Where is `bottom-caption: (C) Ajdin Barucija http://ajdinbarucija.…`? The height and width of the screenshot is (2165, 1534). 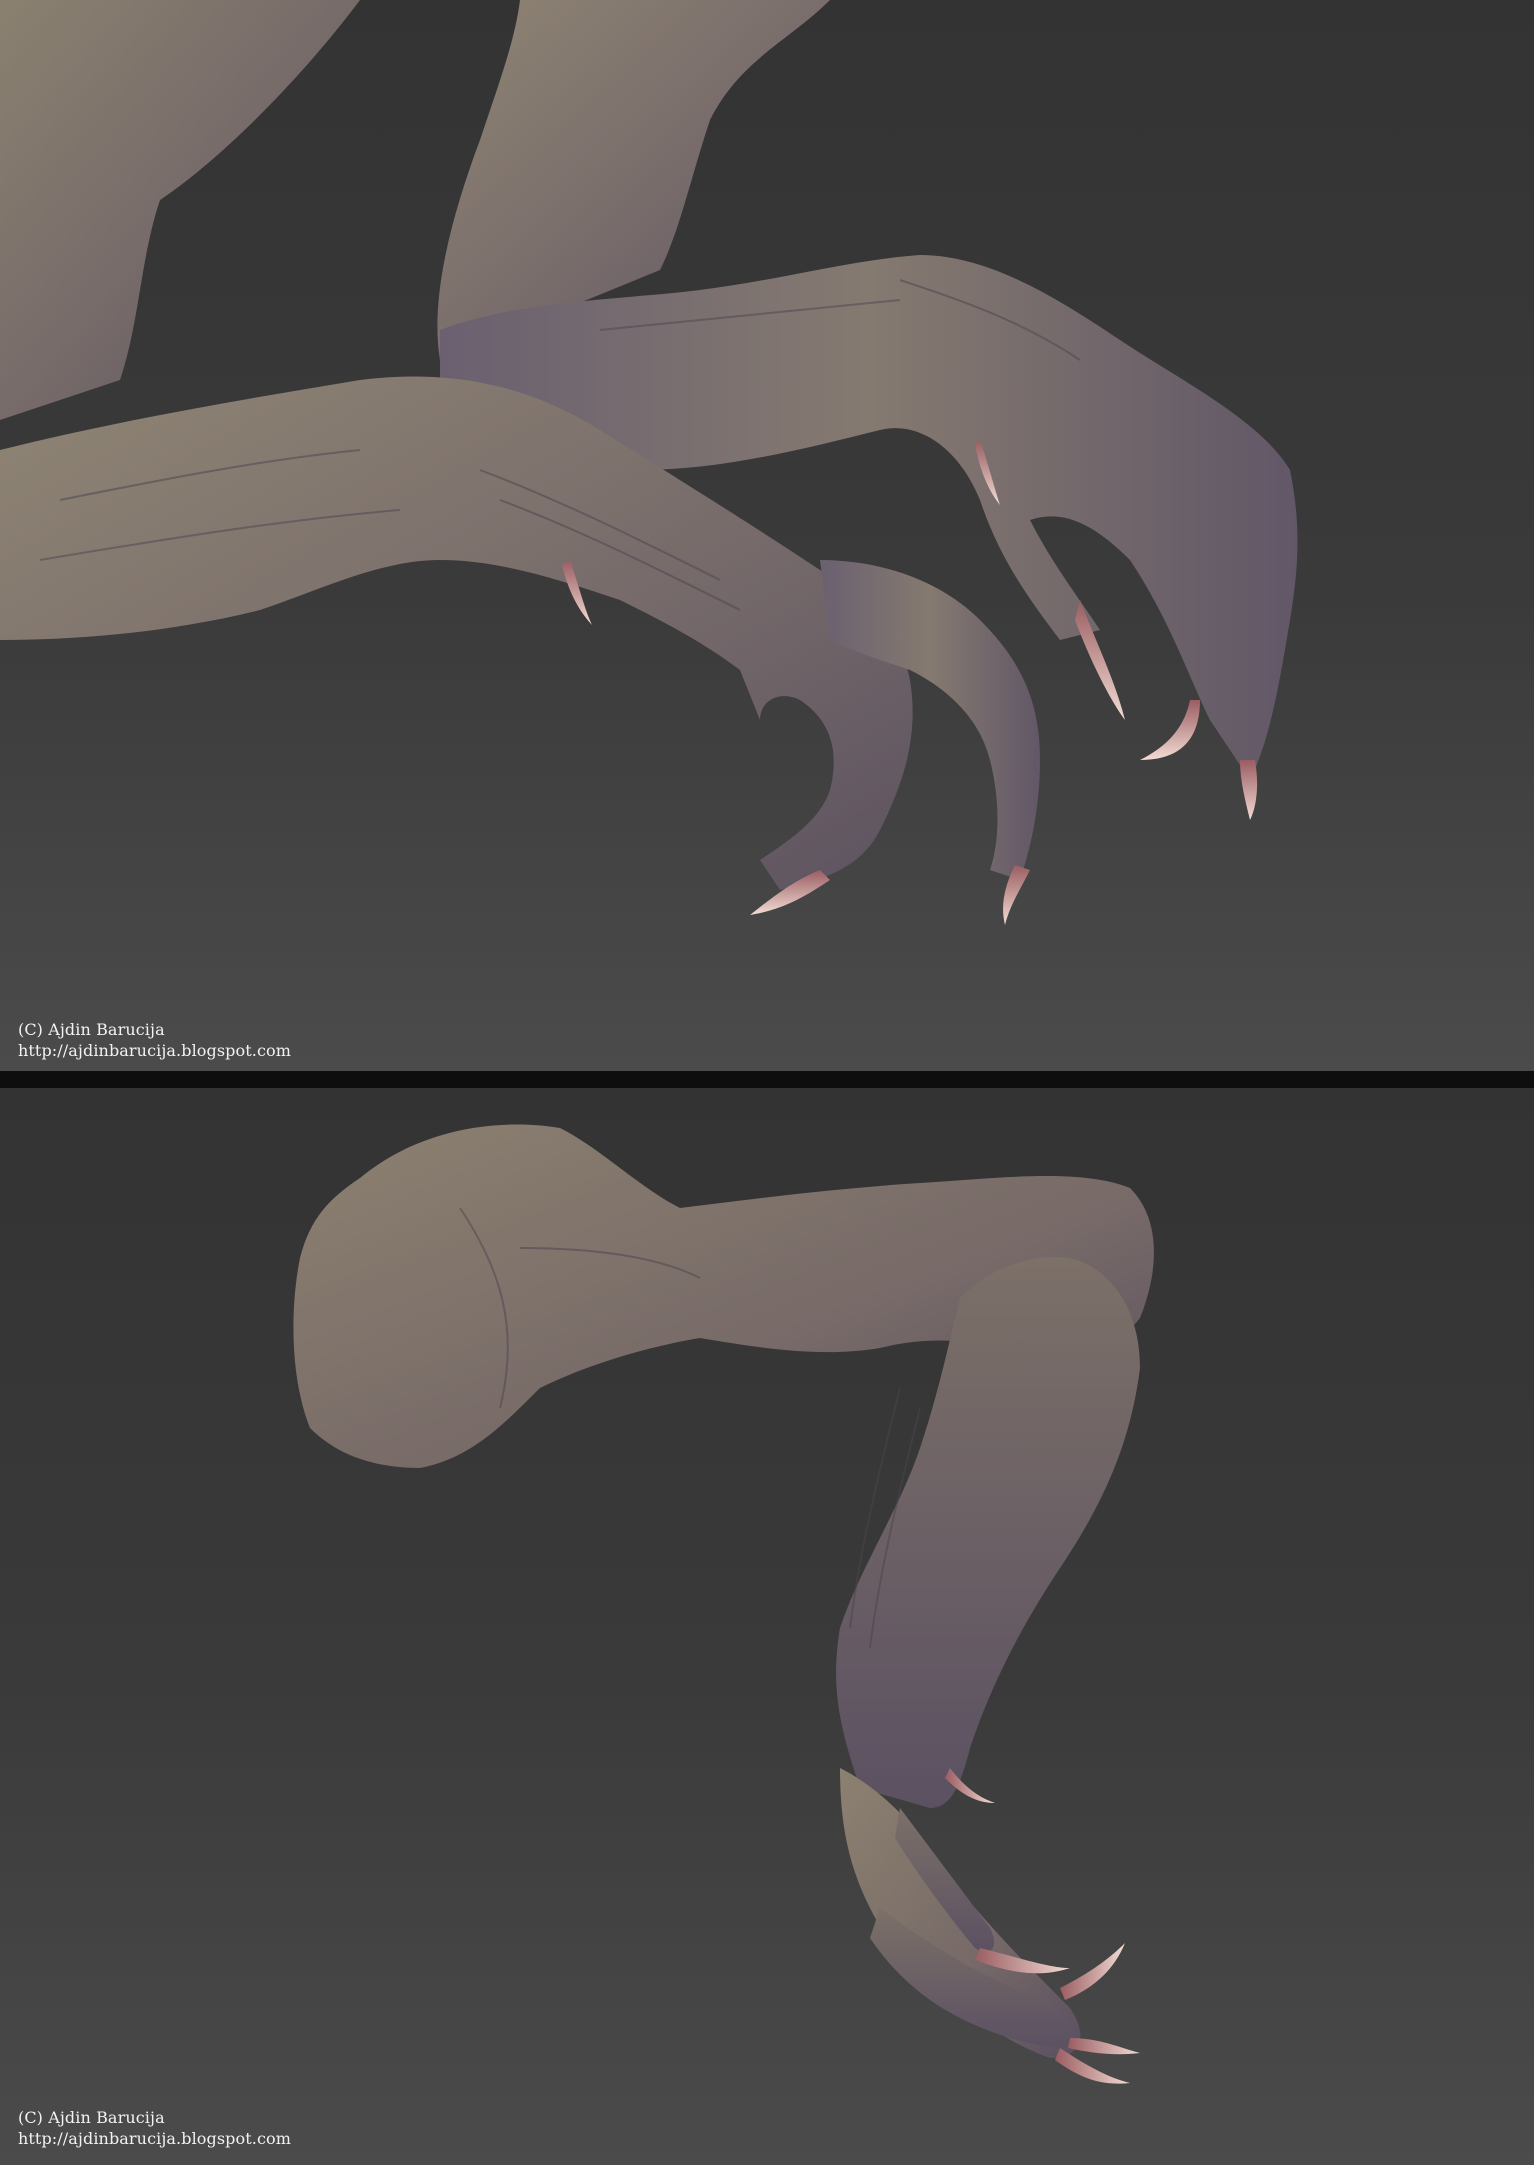 bottom-caption: (C) Ajdin Barucija http://ajdinbarucija.… is located at coordinates (154, 2128).